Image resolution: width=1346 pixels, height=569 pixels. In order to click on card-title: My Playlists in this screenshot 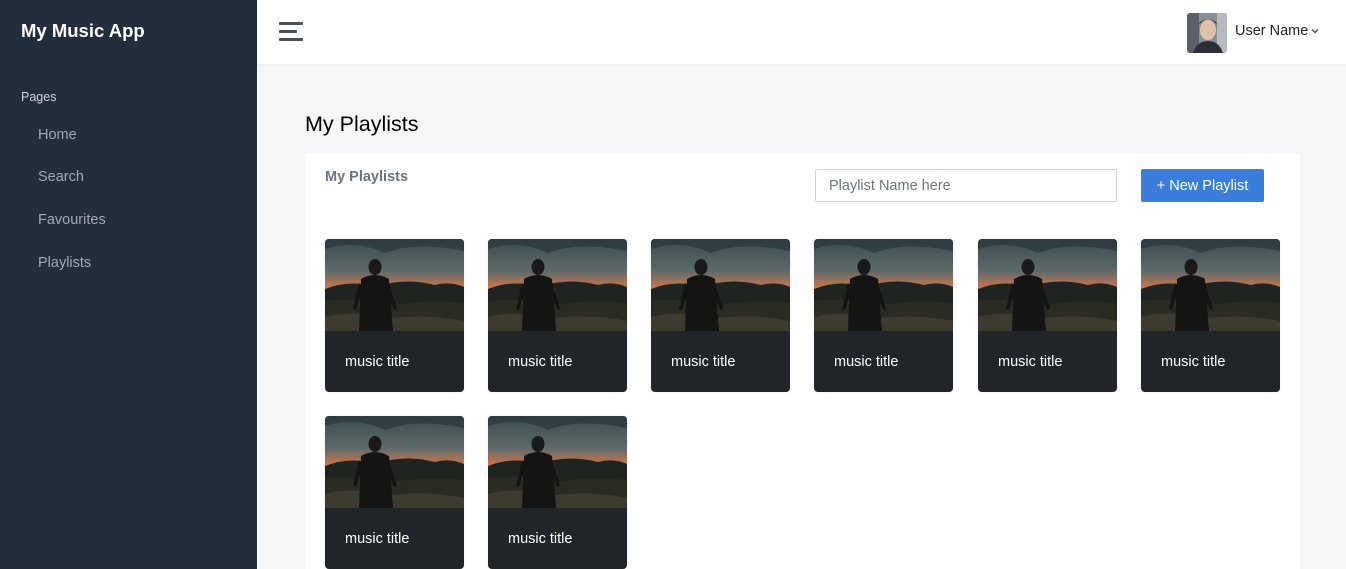, I will do `click(367, 177)`.